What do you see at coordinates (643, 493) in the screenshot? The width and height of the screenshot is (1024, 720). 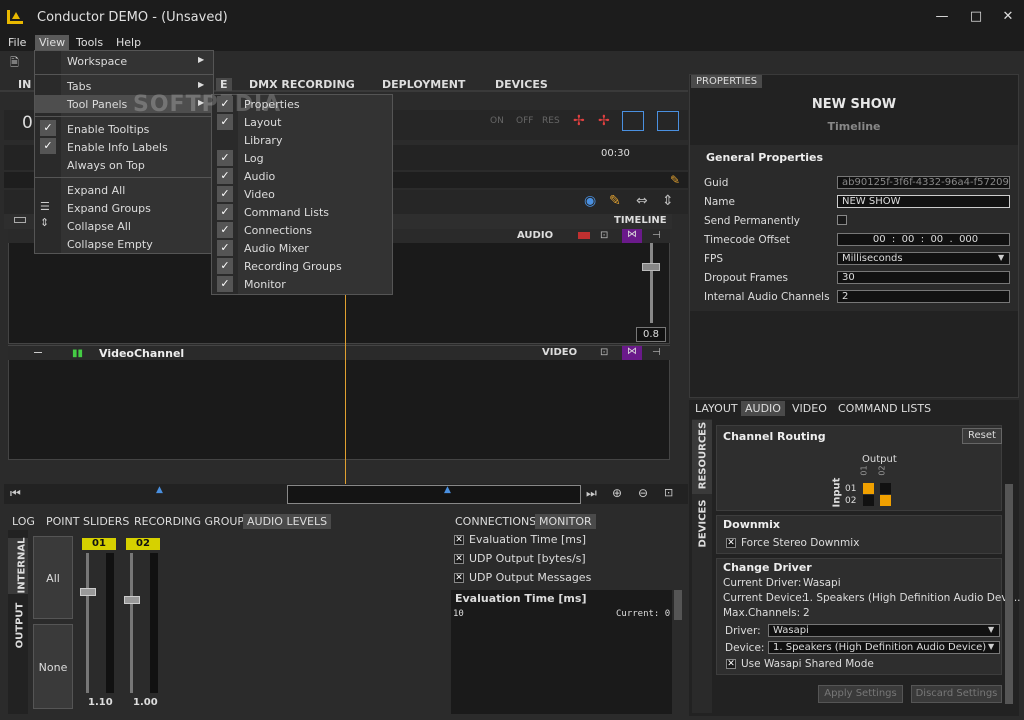 I see `zoom-out-icon: ⊖` at bounding box center [643, 493].